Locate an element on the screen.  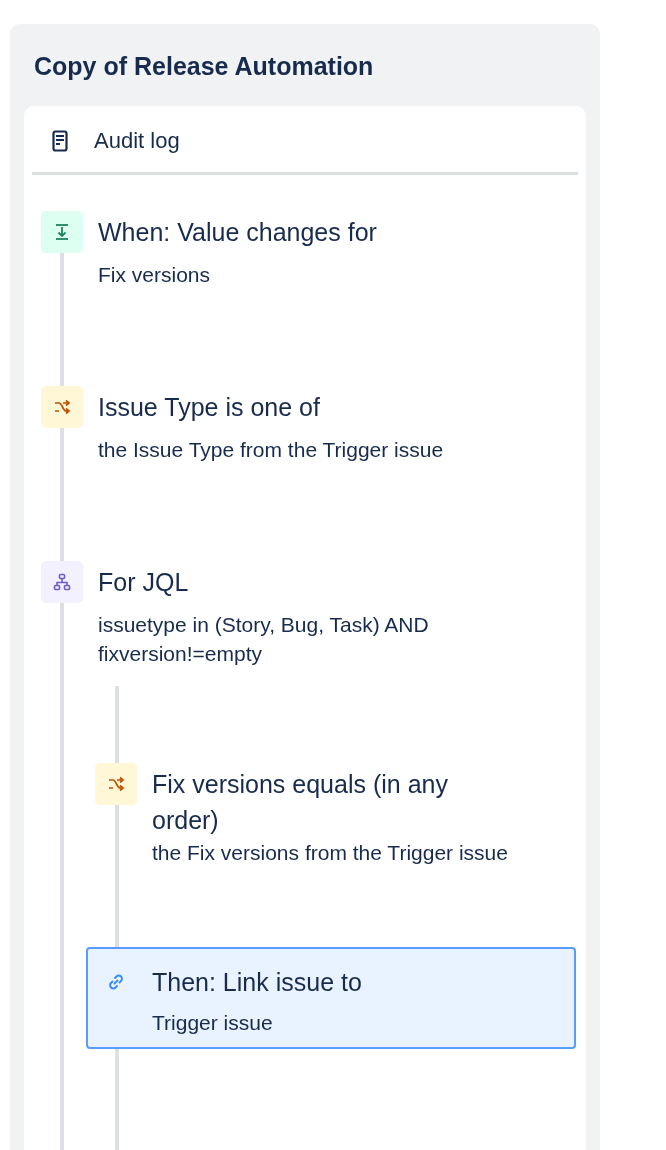
step-detail: Fix versions is located at coordinates (155, 275).